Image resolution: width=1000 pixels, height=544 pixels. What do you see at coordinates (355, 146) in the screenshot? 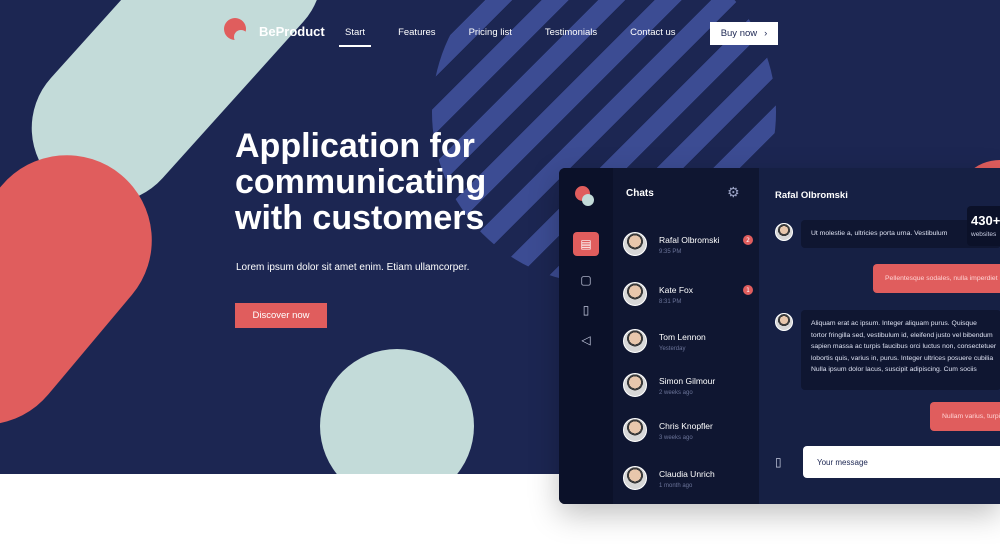
I see `headline-line-1: Application for` at bounding box center [355, 146].